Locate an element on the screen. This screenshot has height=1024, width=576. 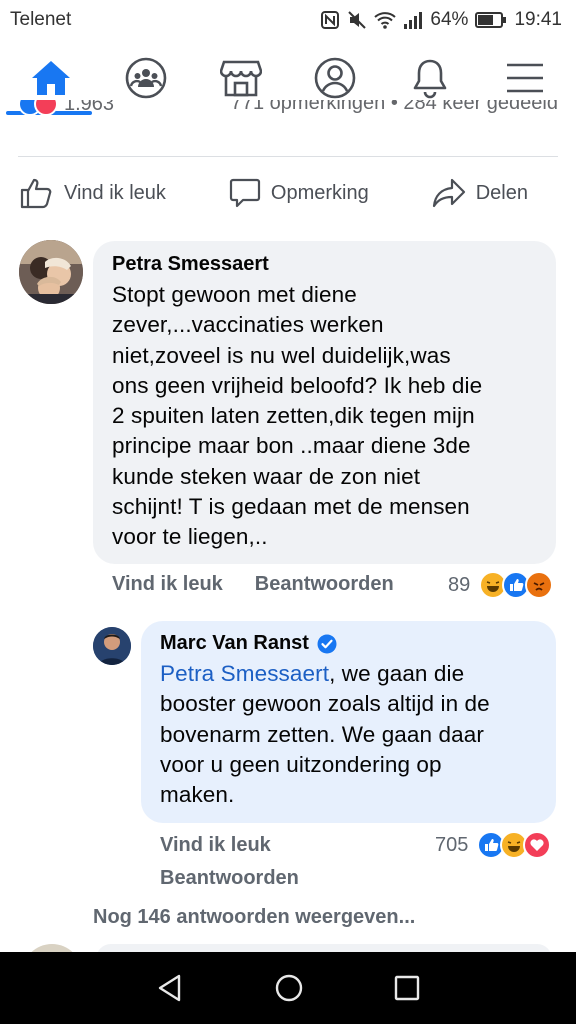
comment-reply-link: Beantwoorden is located at coordinates (324, 584).